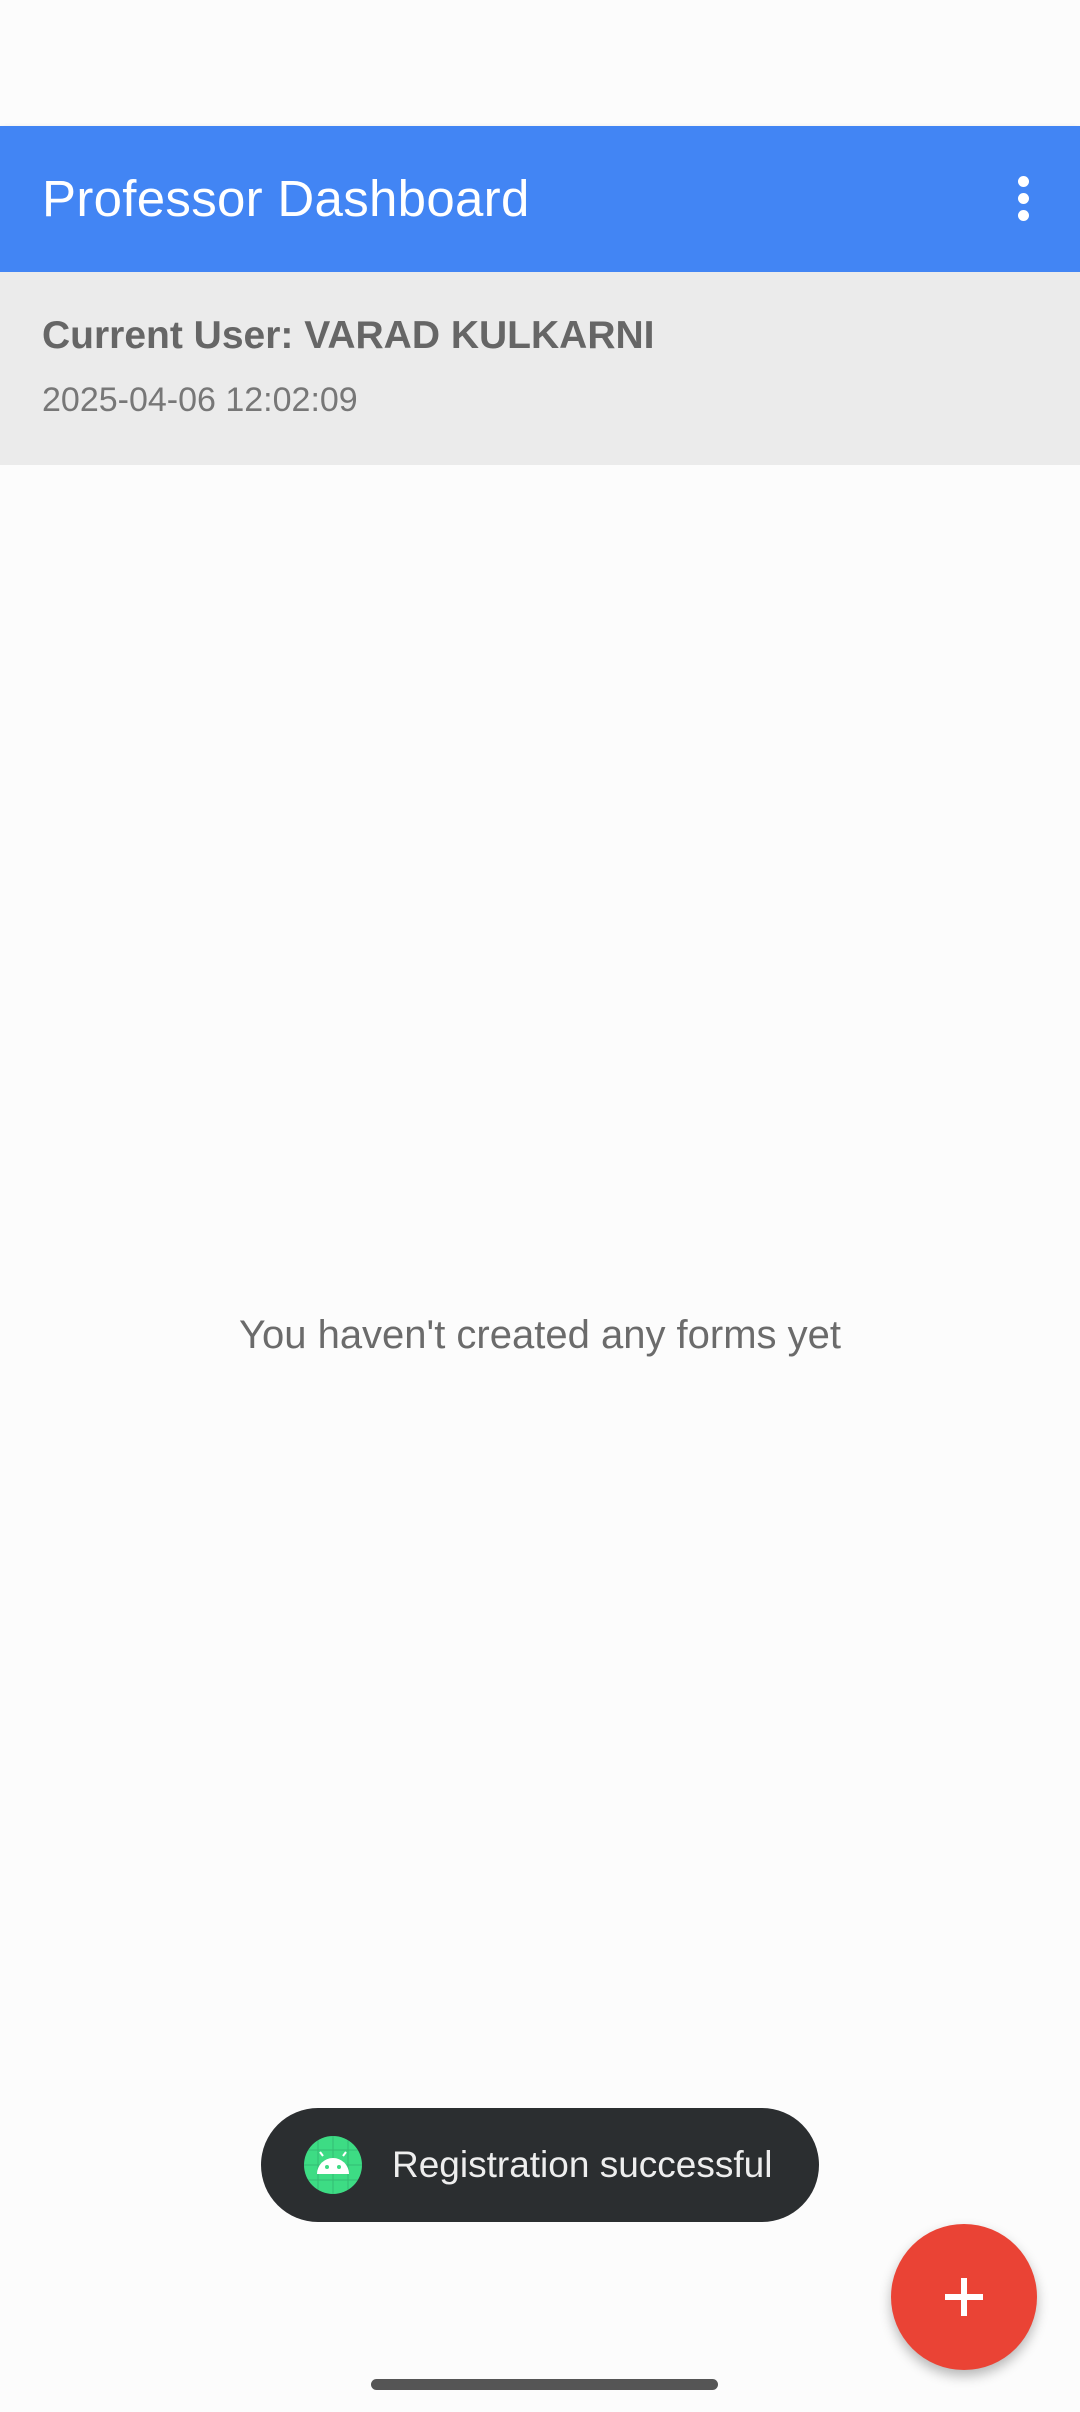  Describe the element at coordinates (333, 2165) in the screenshot. I see `android-icon` at that location.